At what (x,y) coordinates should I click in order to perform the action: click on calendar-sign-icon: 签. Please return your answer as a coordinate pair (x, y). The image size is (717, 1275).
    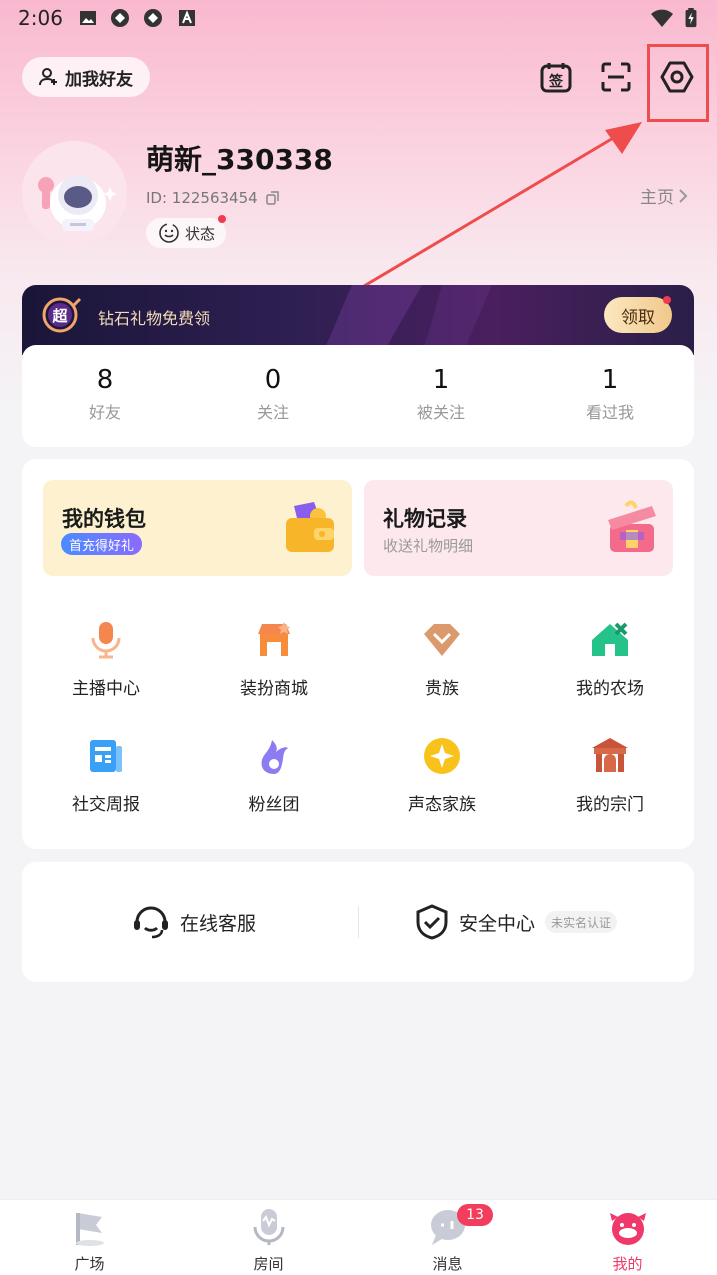
    Looking at the image, I should click on (556, 78).